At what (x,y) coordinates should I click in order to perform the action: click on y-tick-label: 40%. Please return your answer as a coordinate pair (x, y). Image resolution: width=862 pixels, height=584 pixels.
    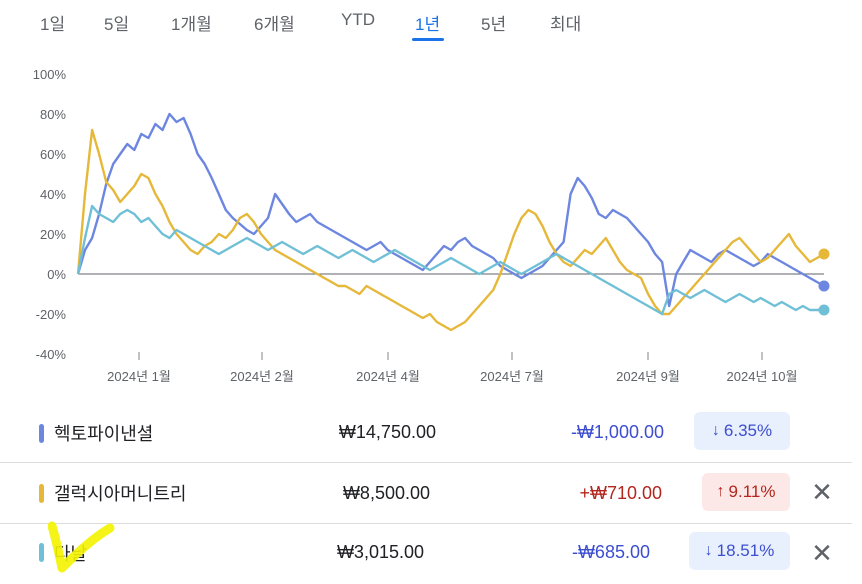
    Looking at the image, I should click on (53, 194).